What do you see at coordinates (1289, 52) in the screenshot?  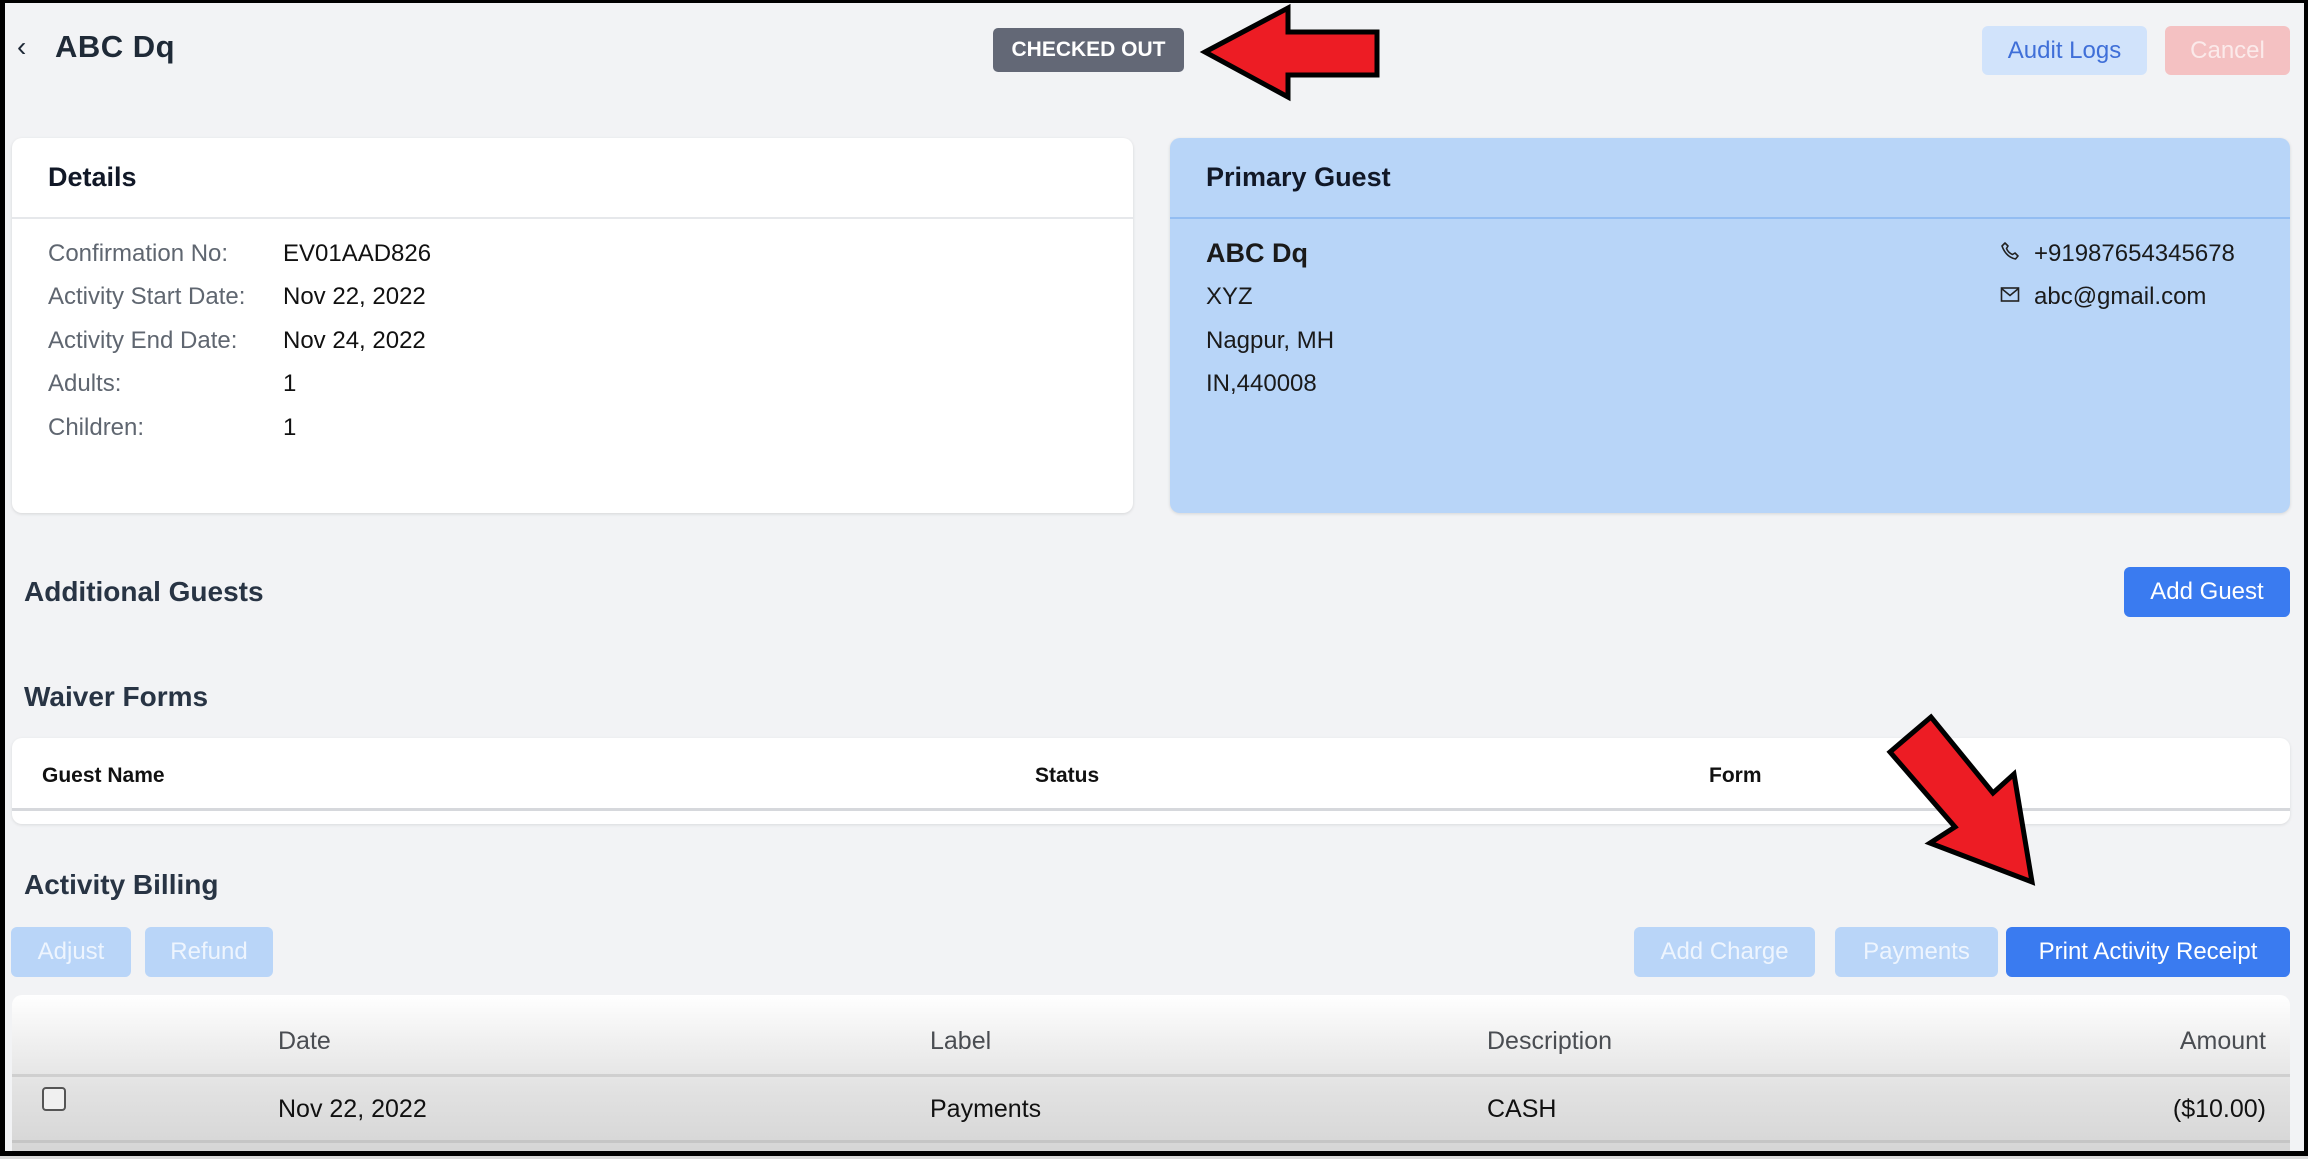 I see `arrow-to-status-badge-icon` at bounding box center [1289, 52].